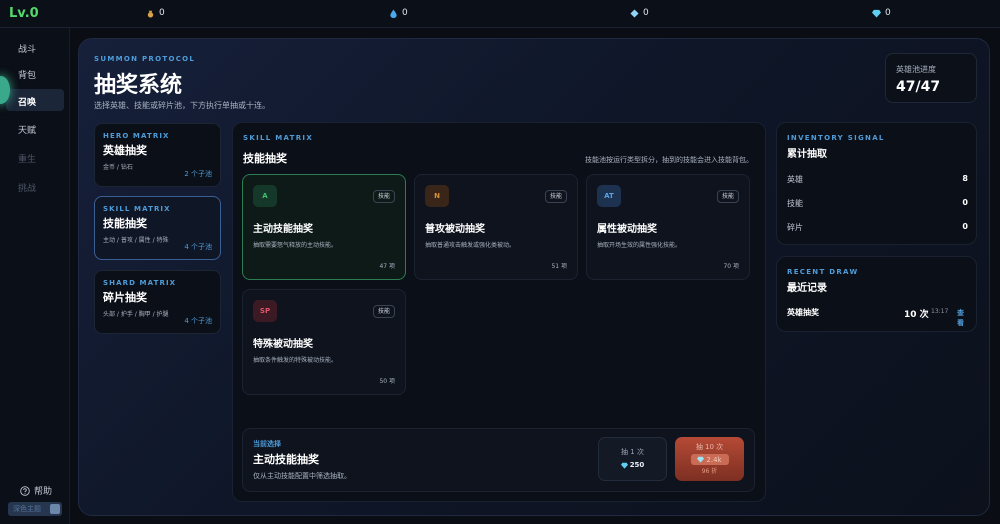 The width and height of the screenshot is (1000, 524). Describe the element at coordinates (387, 266) in the screenshot. I see `pool-count: 47 项` at that location.